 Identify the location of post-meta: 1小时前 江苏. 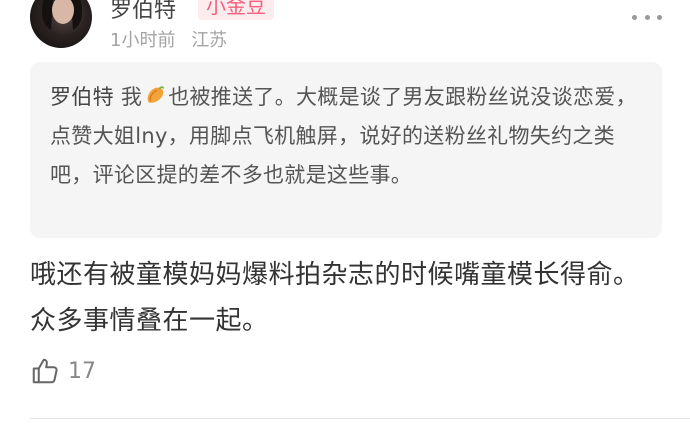
(168, 39).